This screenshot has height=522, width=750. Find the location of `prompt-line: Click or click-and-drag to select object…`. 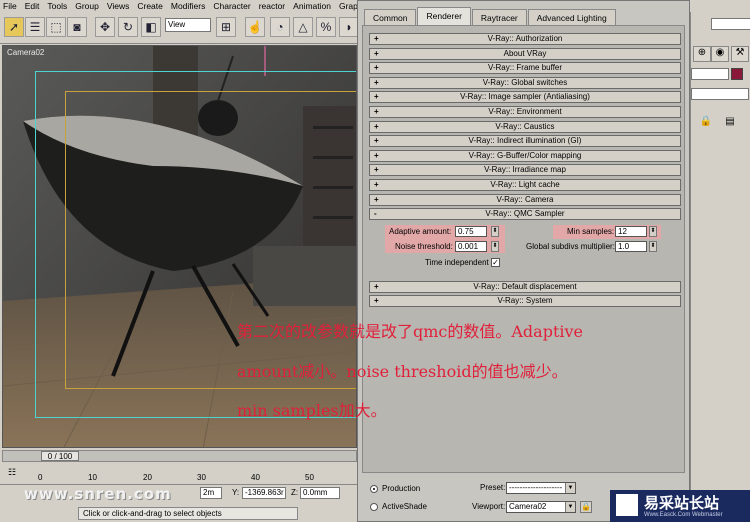

prompt-line: Click or click-and-drag to select object… is located at coordinates (188, 513).